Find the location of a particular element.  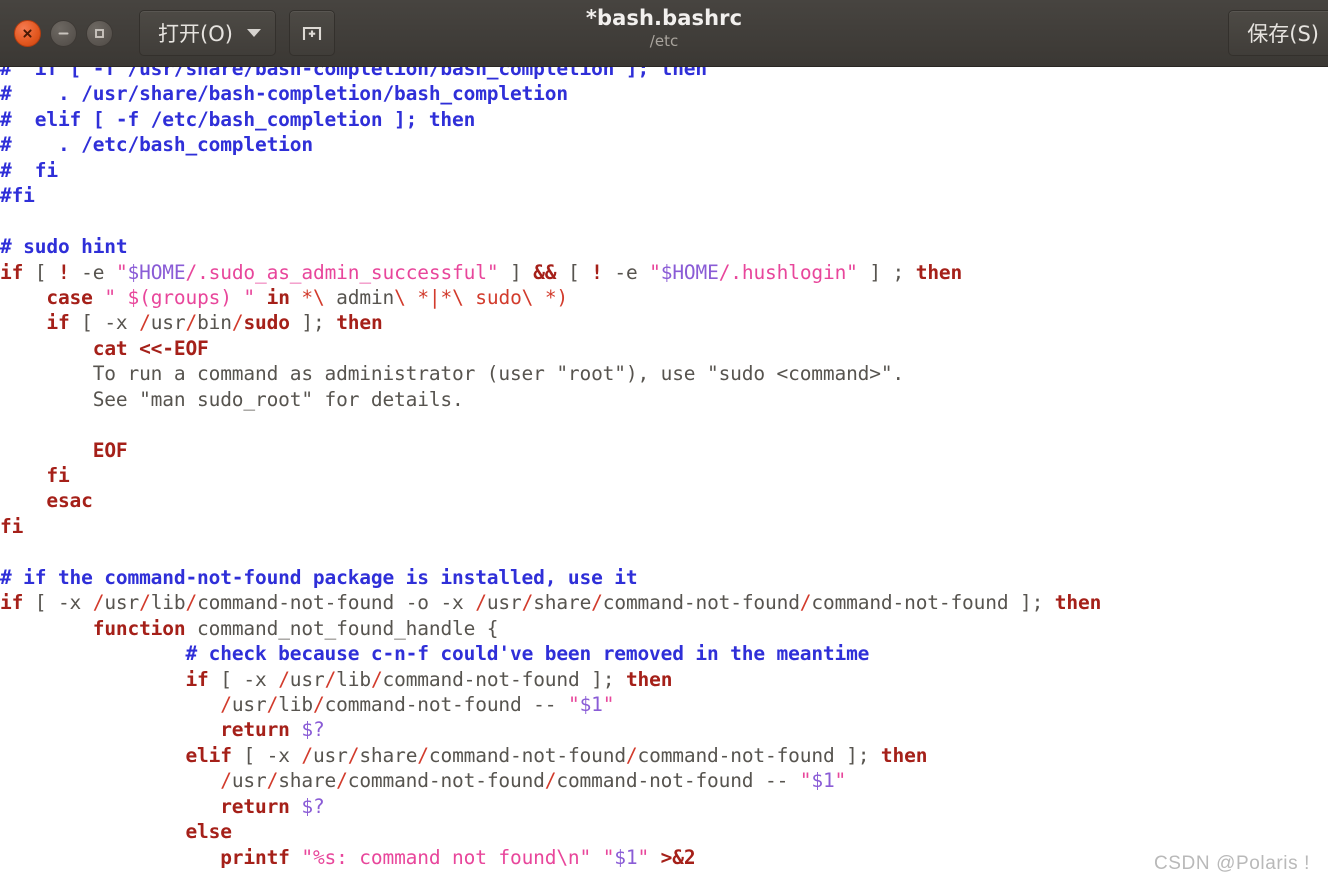

code-token: esac is located at coordinates (69, 501).